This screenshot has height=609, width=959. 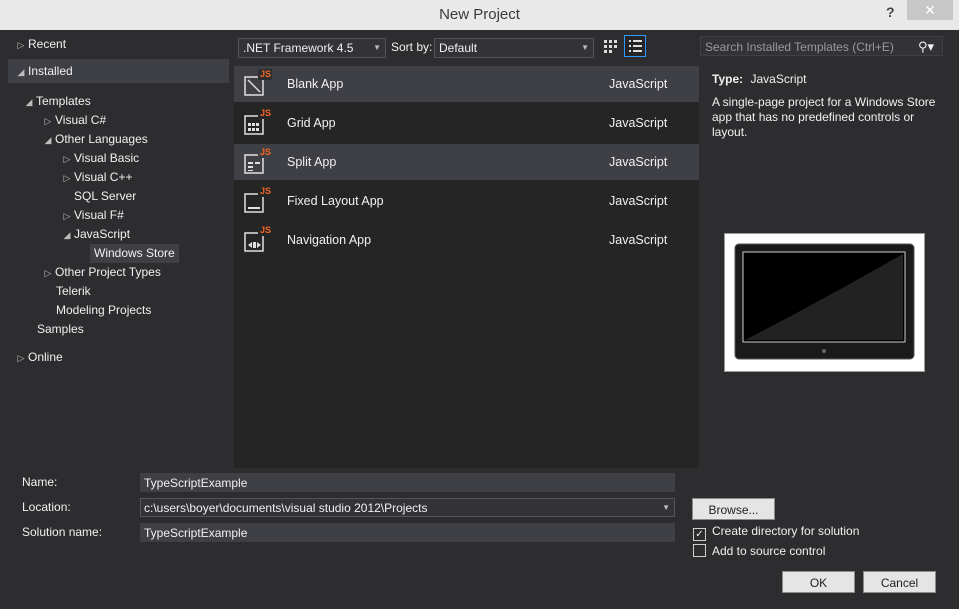 What do you see at coordinates (776, 532) in the screenshot?
I see `create-directory-checkbox: ✓ Create directory for solution` at bounding box center [776, 532].